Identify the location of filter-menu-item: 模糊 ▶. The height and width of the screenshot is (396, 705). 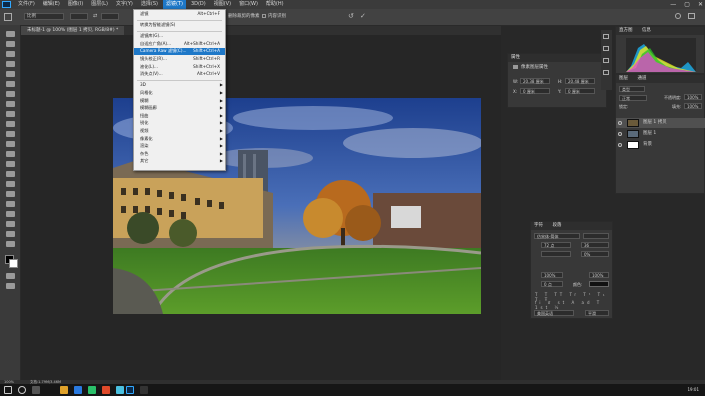
(179, 101).